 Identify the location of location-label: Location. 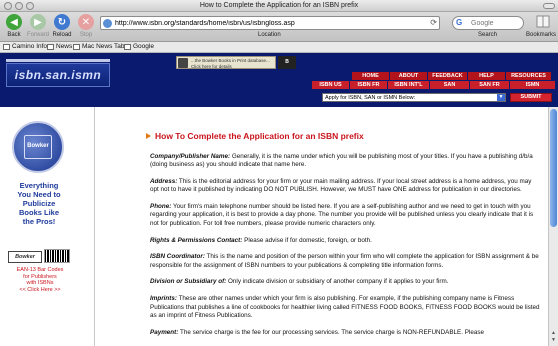
(269, 35).